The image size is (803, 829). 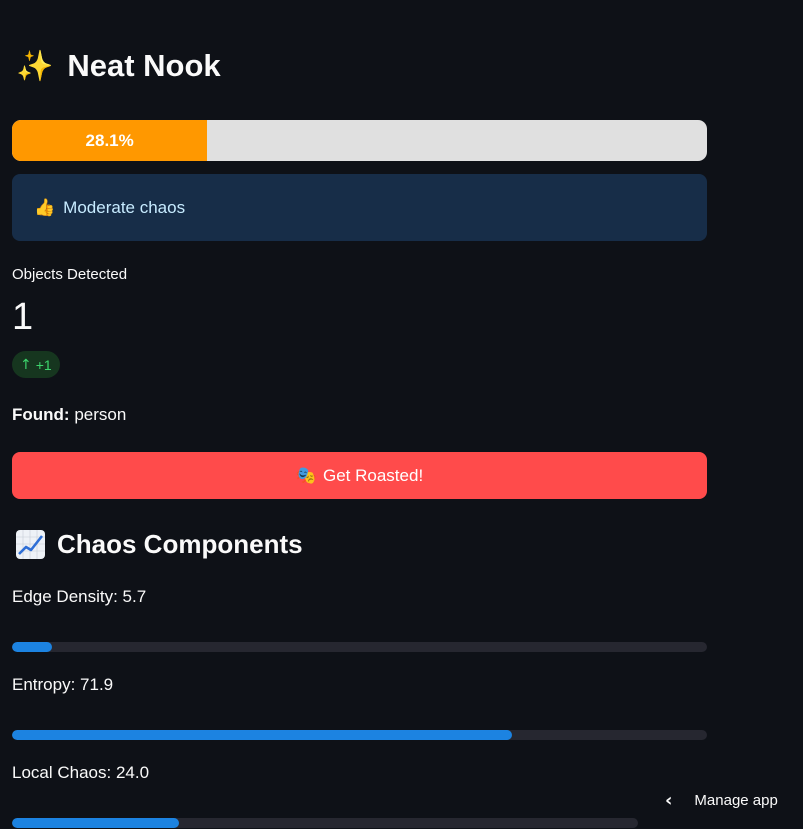 I want to click on thumbs-up-icon: 👍, so click(x=45, y=207).